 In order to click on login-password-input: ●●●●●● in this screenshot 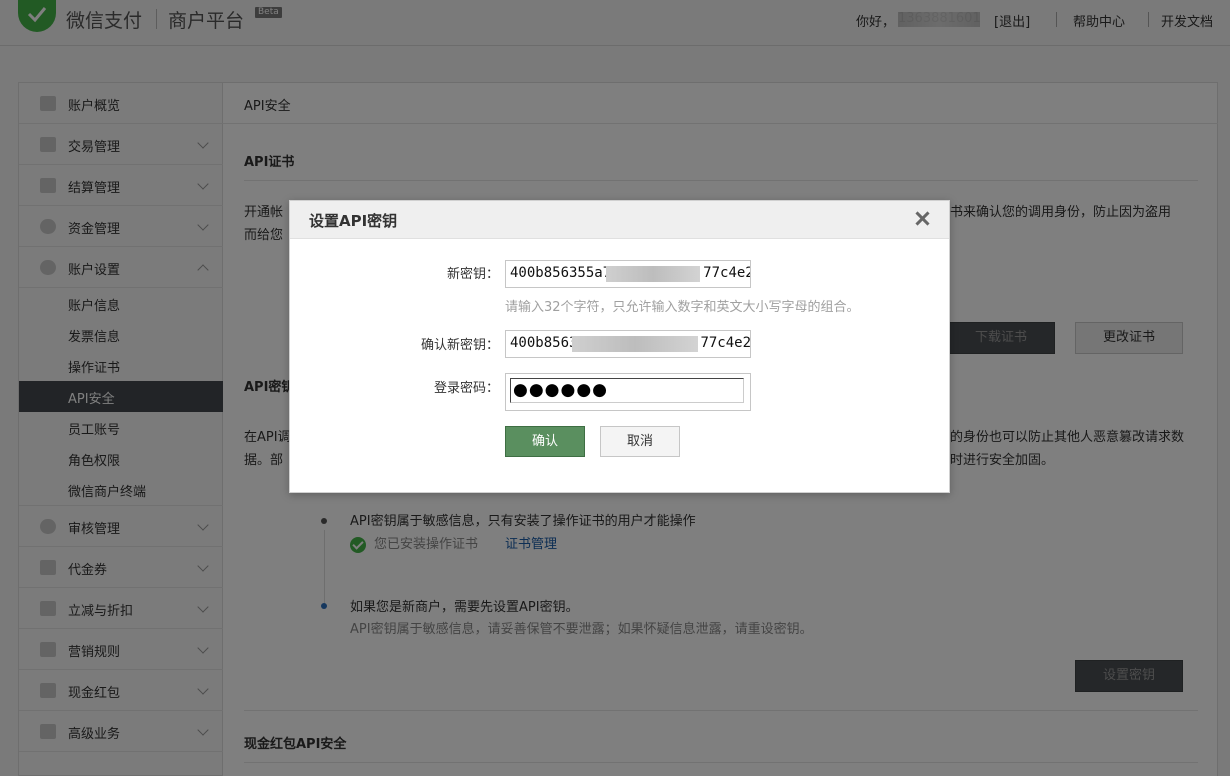, I will do `click(627, 390)`.